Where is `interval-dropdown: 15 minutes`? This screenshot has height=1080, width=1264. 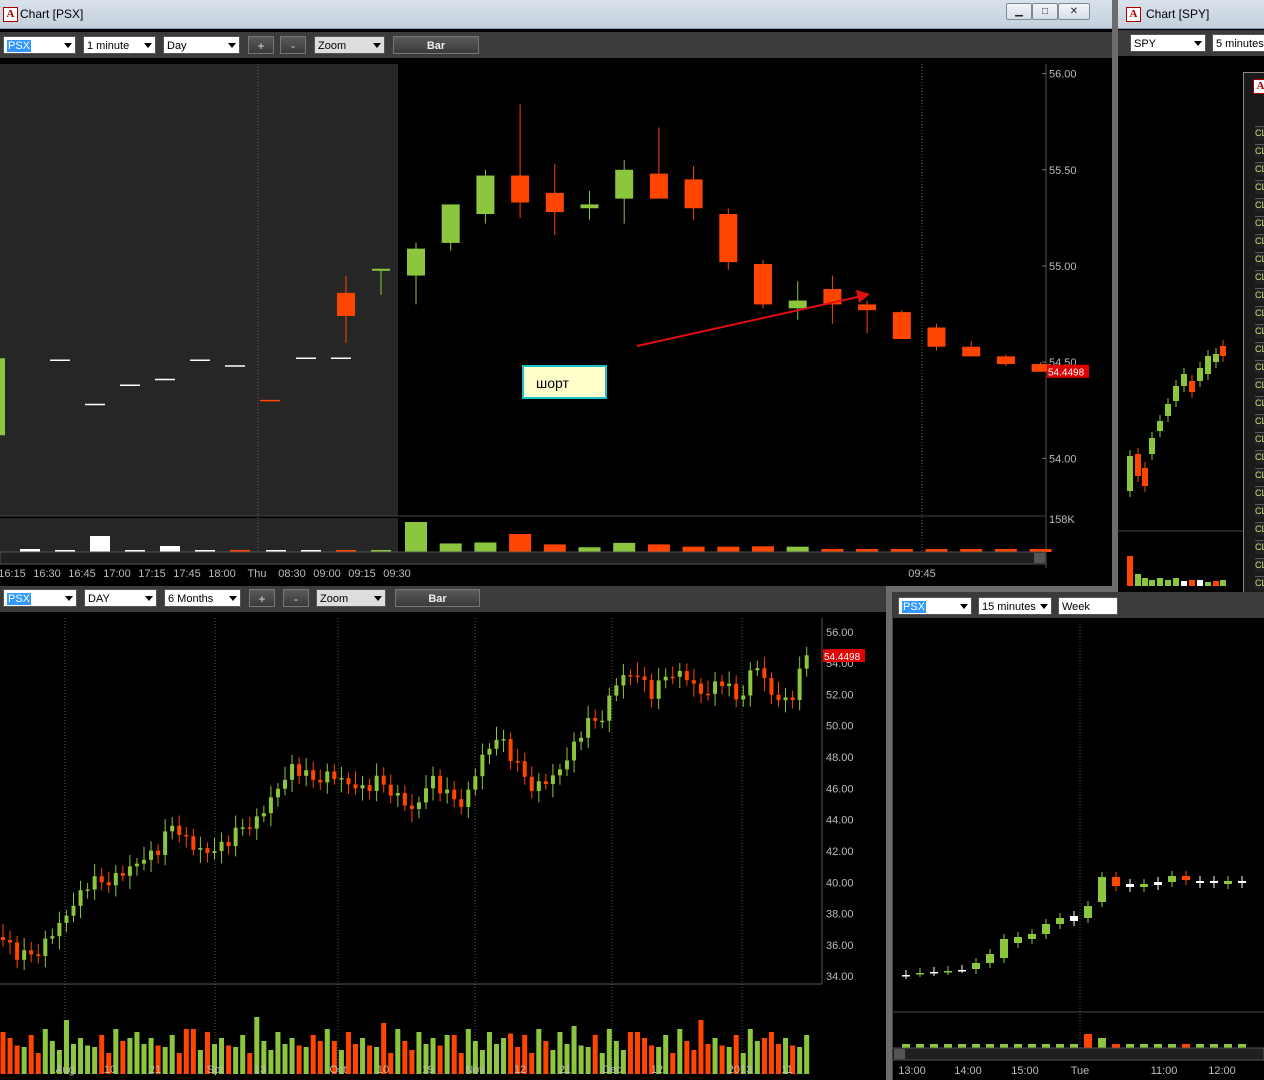
interval-dropdown: 15 minutes is located at coordinates (1015, 606).